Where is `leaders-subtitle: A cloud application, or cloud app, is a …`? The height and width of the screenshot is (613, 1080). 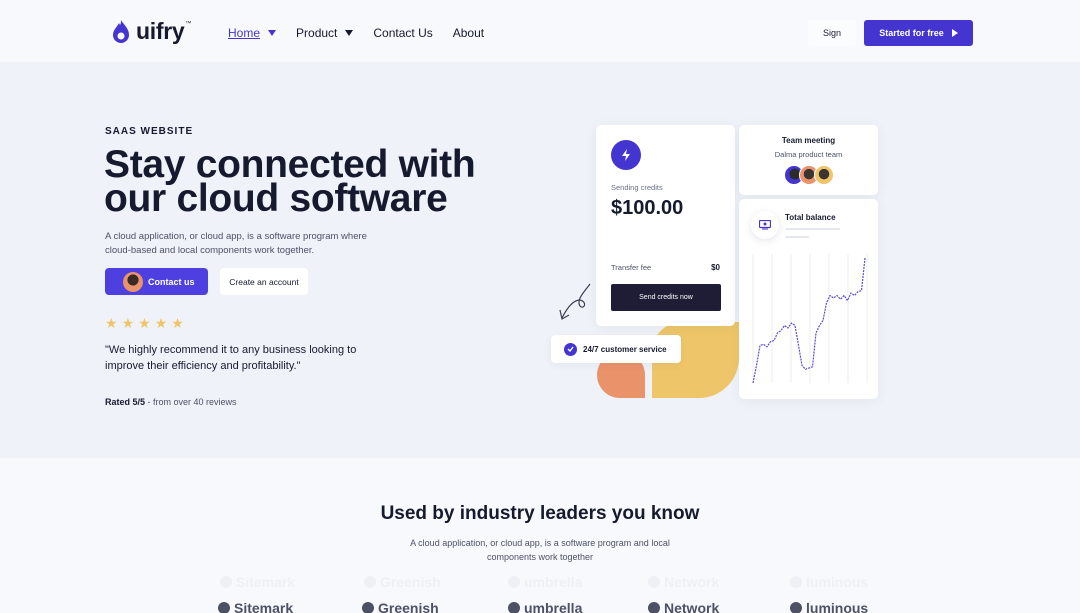 leaders-subtitle: A cloud application, or cloud app, is a … is located at coordinates (540, 550).